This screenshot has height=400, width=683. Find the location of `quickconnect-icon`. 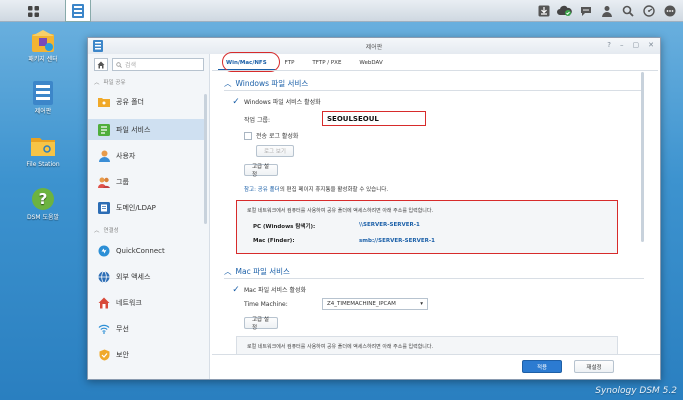

quickconnect-icon is located at coordinates (104, 251).